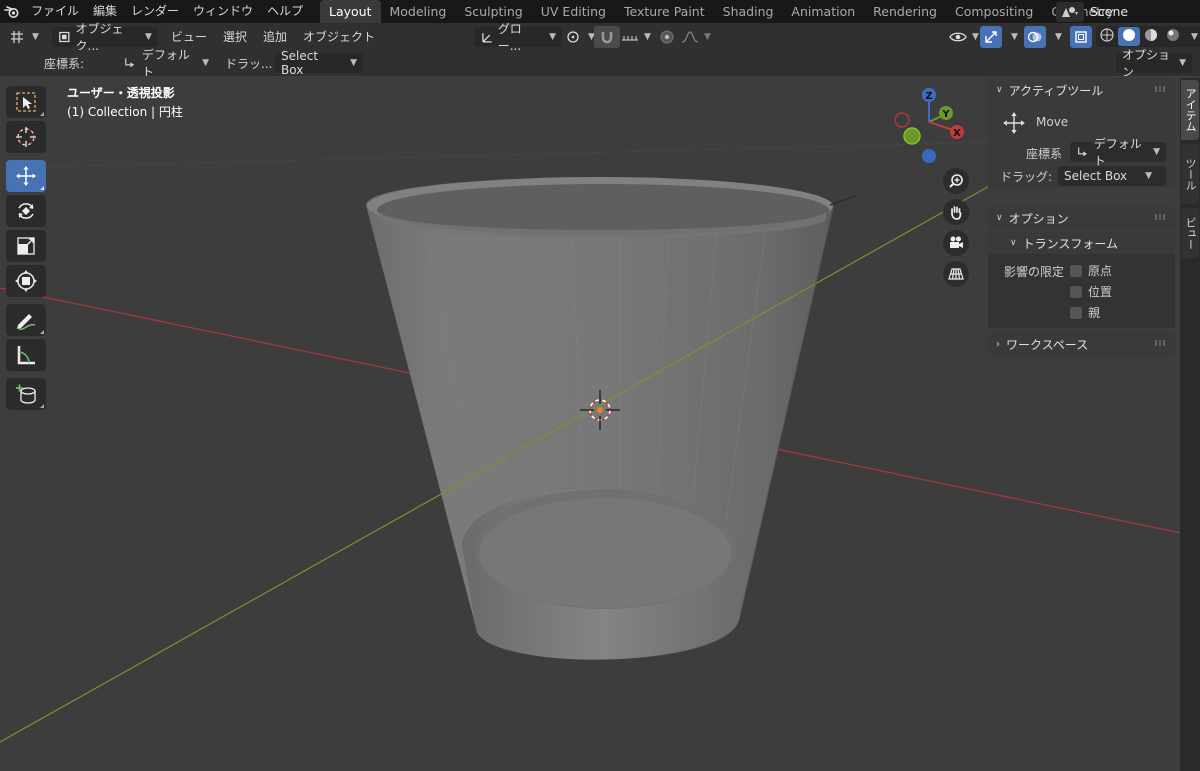 The height and width of the screenshot is (771, 1200). I want to click on magnet-icon, so click(607, 37).